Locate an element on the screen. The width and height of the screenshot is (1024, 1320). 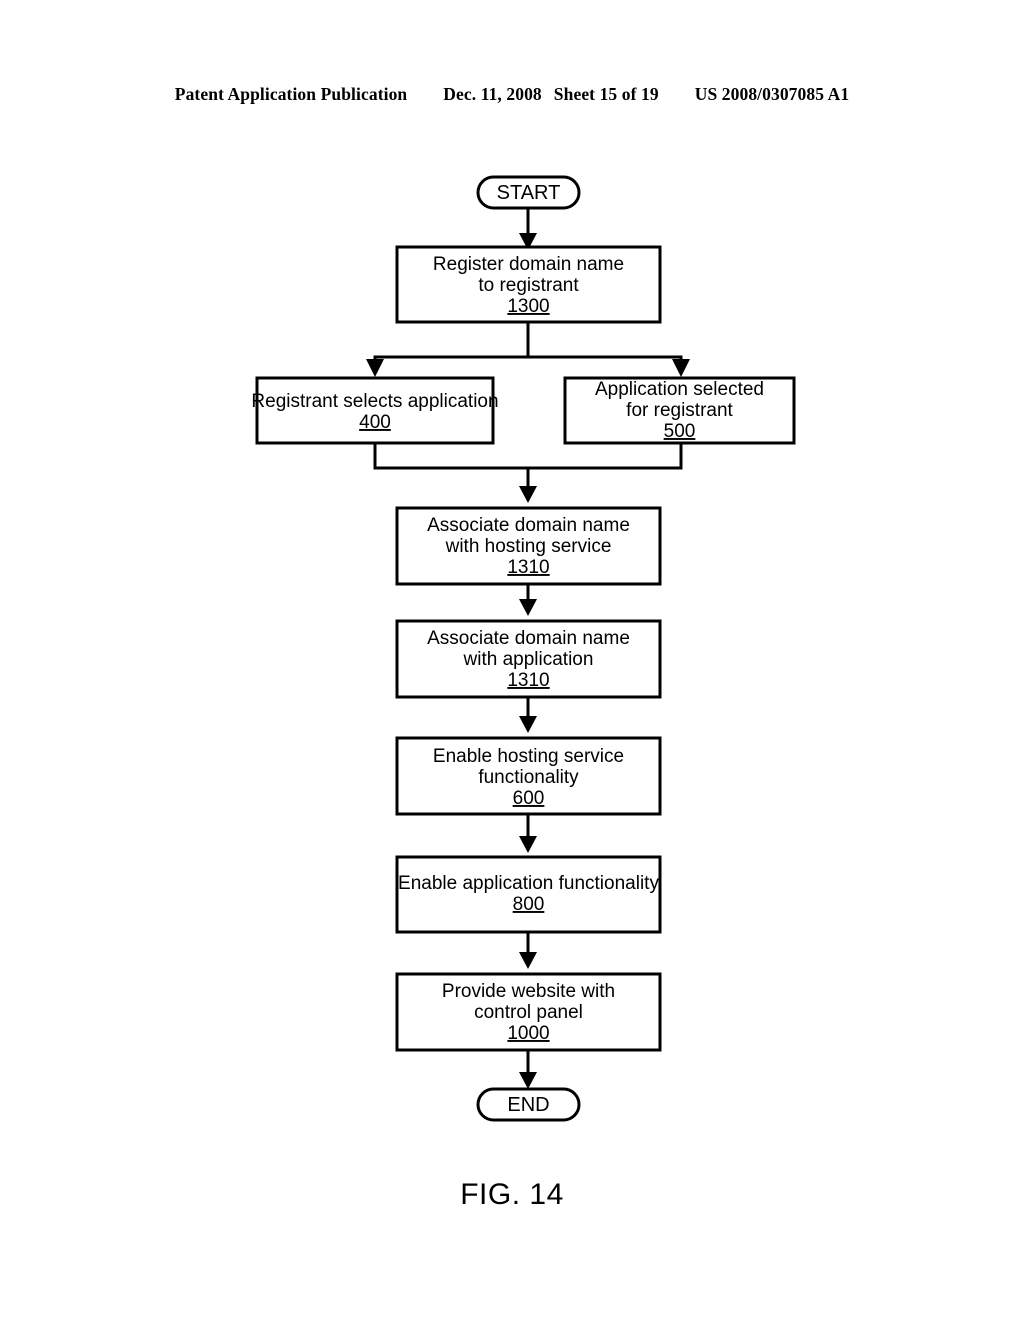
application-selected-line1: Application selected is located at coordinates (679, 389).